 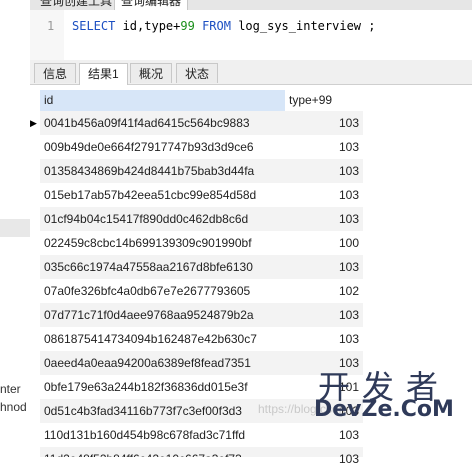 I want to click on table-row: 015eb17ab57b42eea51cbc99e854d58d 103, so click(x=201, y=195).